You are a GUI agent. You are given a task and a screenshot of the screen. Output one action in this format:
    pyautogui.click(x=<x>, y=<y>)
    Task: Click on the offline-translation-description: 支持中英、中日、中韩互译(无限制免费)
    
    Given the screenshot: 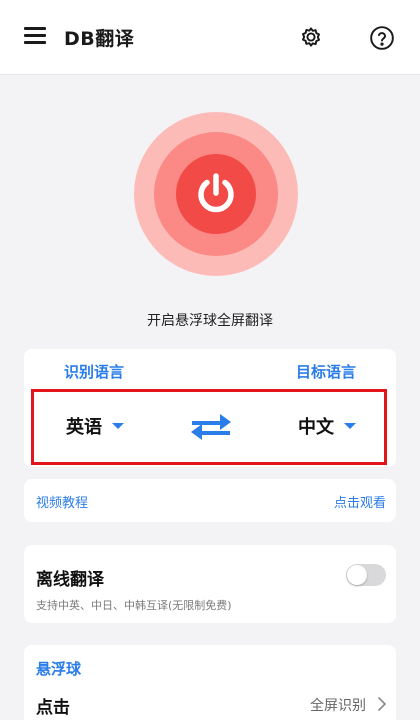 What is the action you would take?
    pyautogui.click(x=134, y=605)
    